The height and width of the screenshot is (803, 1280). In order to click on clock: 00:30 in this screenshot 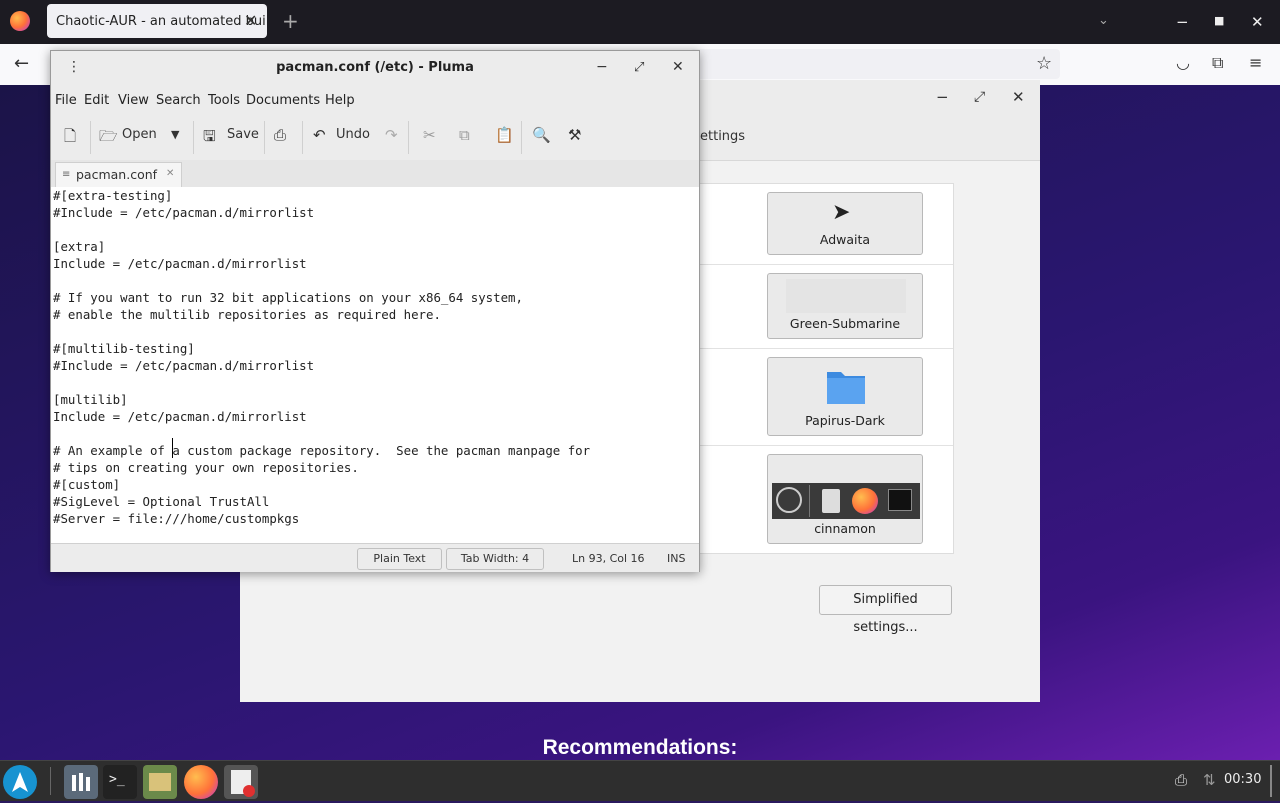, I will do `click(1242, 779)`.